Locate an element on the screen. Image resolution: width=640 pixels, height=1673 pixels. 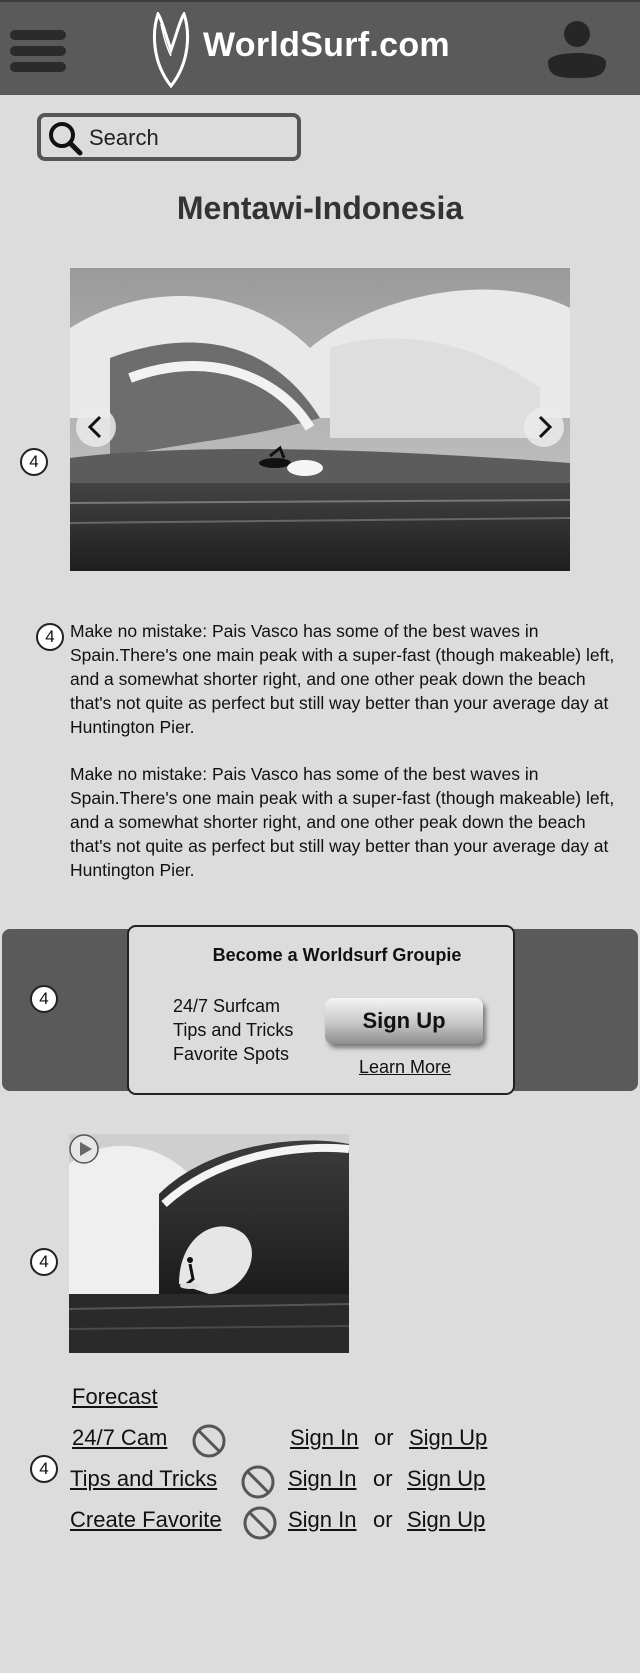
page-title: Mentawi-Indonesia is located at coordinates (320, 208).